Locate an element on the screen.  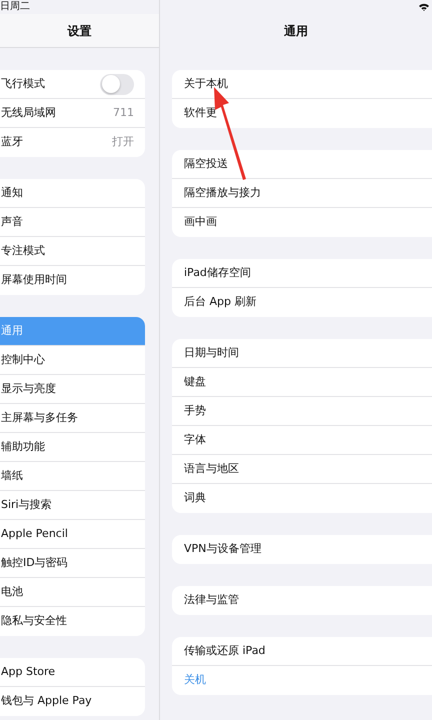
settings-item: 画中画 is located at coordinates (302, 222).